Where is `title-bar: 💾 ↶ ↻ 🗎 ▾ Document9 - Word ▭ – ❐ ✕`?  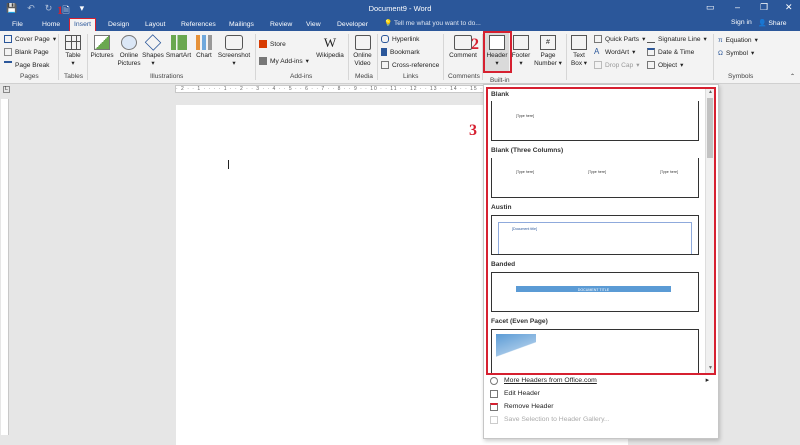 title-bar: 💾 ↶ ↻ 🗎 ▾ Document9 - Word ▭ – ❐ ✕ is located at coordinates (400, 8).